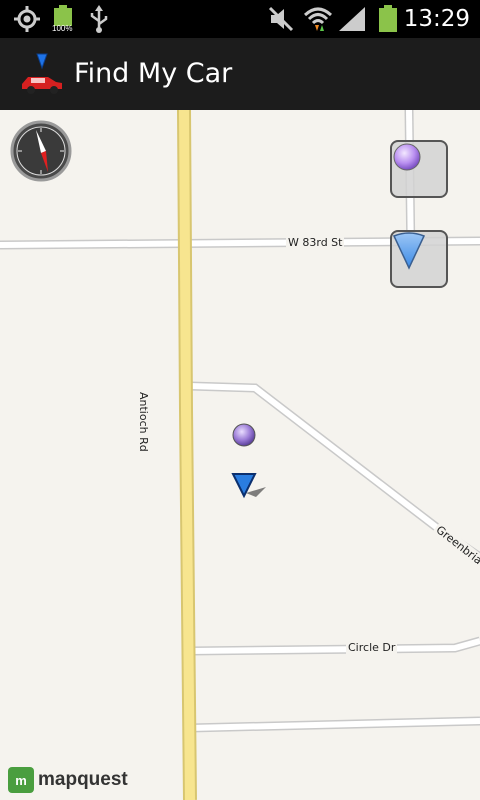 This screenshot has height=800, width=480. What do you see at coordinates (388, 19) in the screenshot?
I see `battery-full-icon` at bounding box center [388, 19].